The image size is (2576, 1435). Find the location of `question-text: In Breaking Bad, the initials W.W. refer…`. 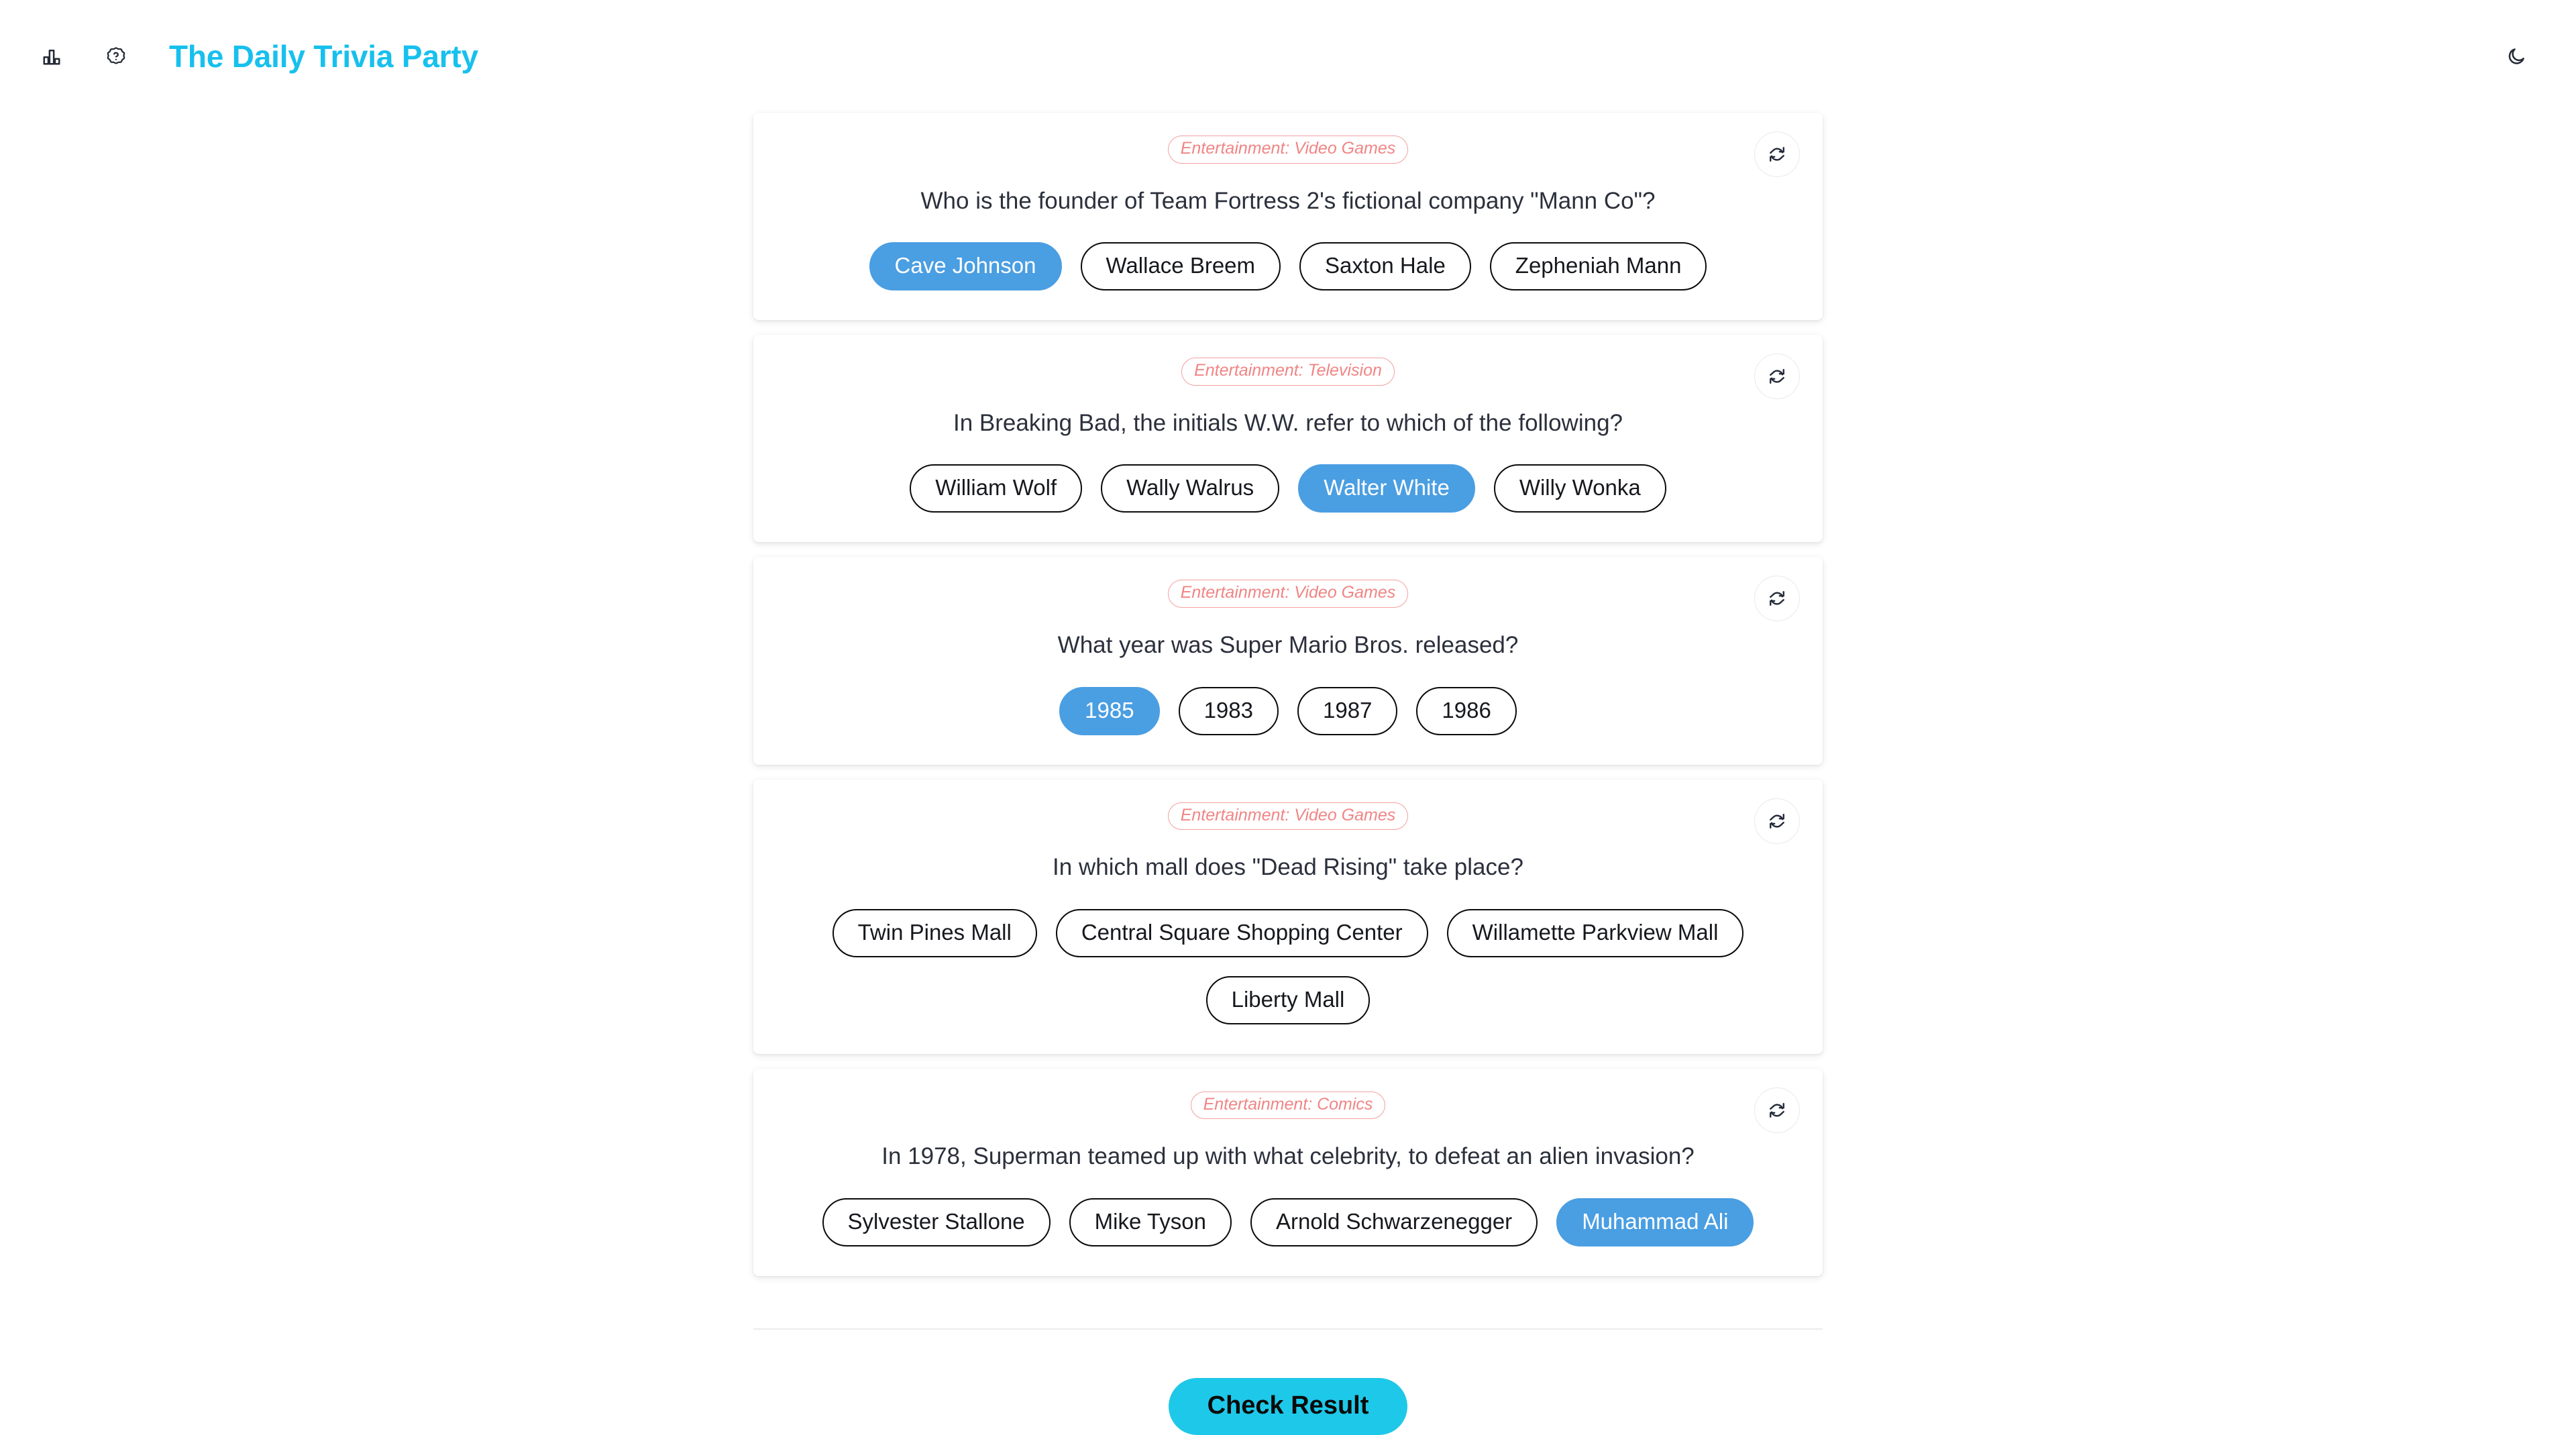

question-text: In Breaking Bad, the initials W.W. refer… is located at coordinates (1288, 423).